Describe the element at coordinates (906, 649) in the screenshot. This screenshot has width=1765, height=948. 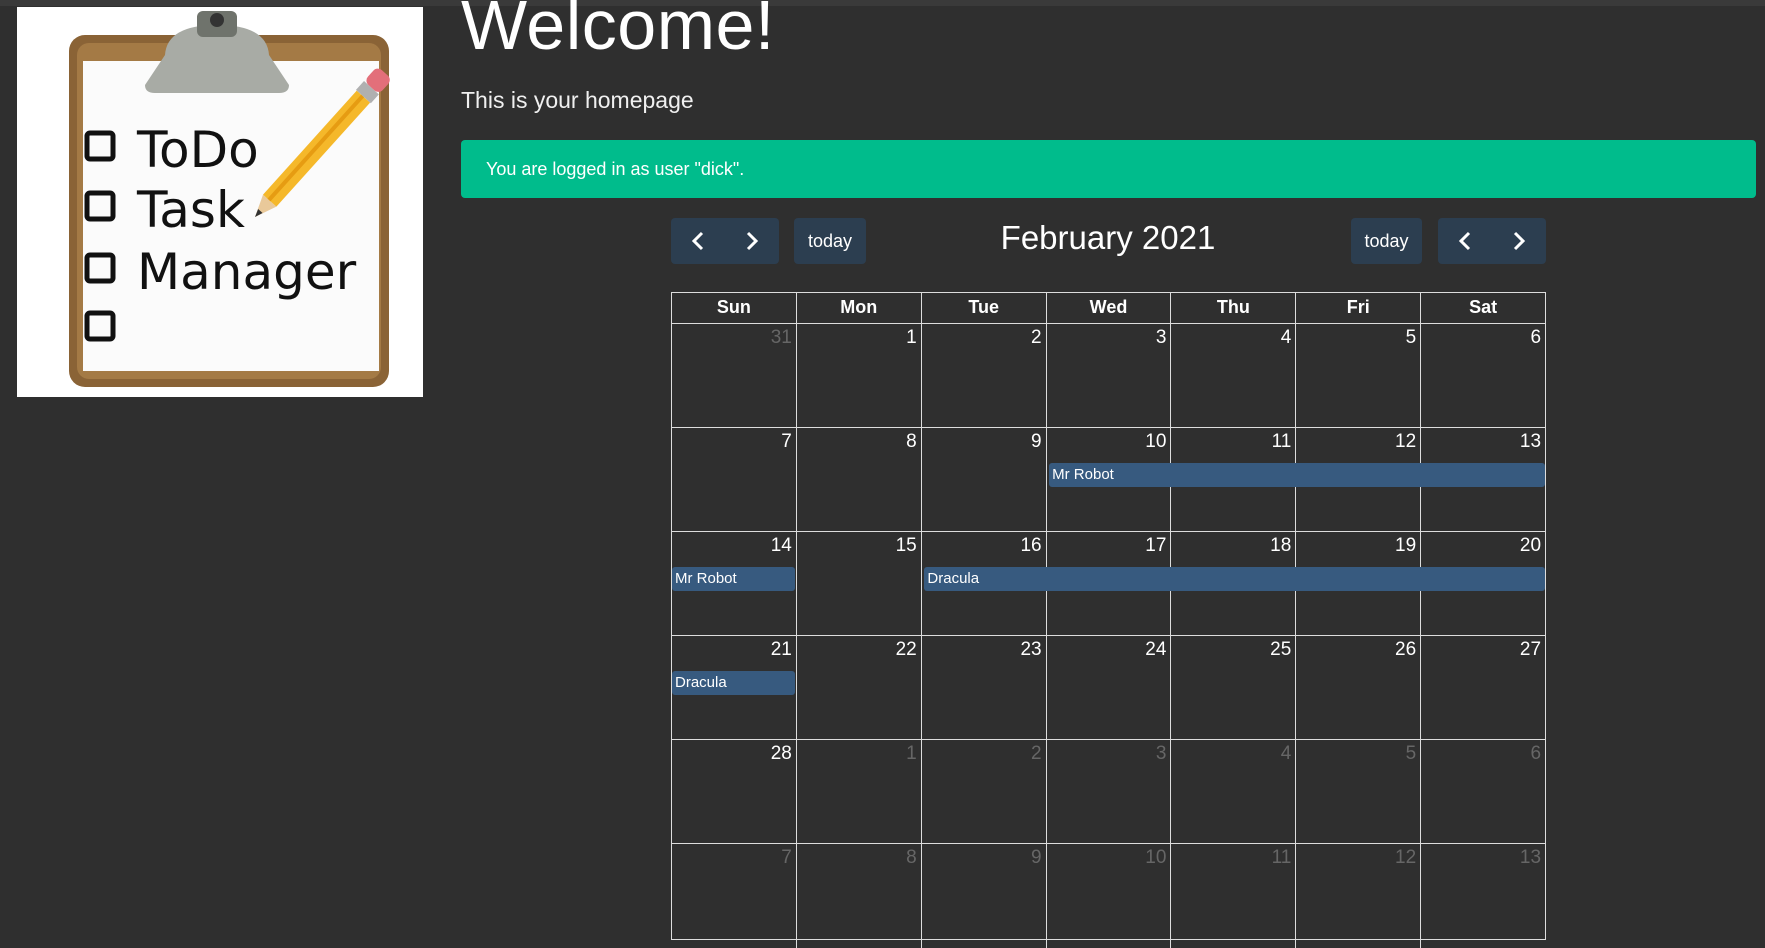
I see `day-number: 22` at that location.